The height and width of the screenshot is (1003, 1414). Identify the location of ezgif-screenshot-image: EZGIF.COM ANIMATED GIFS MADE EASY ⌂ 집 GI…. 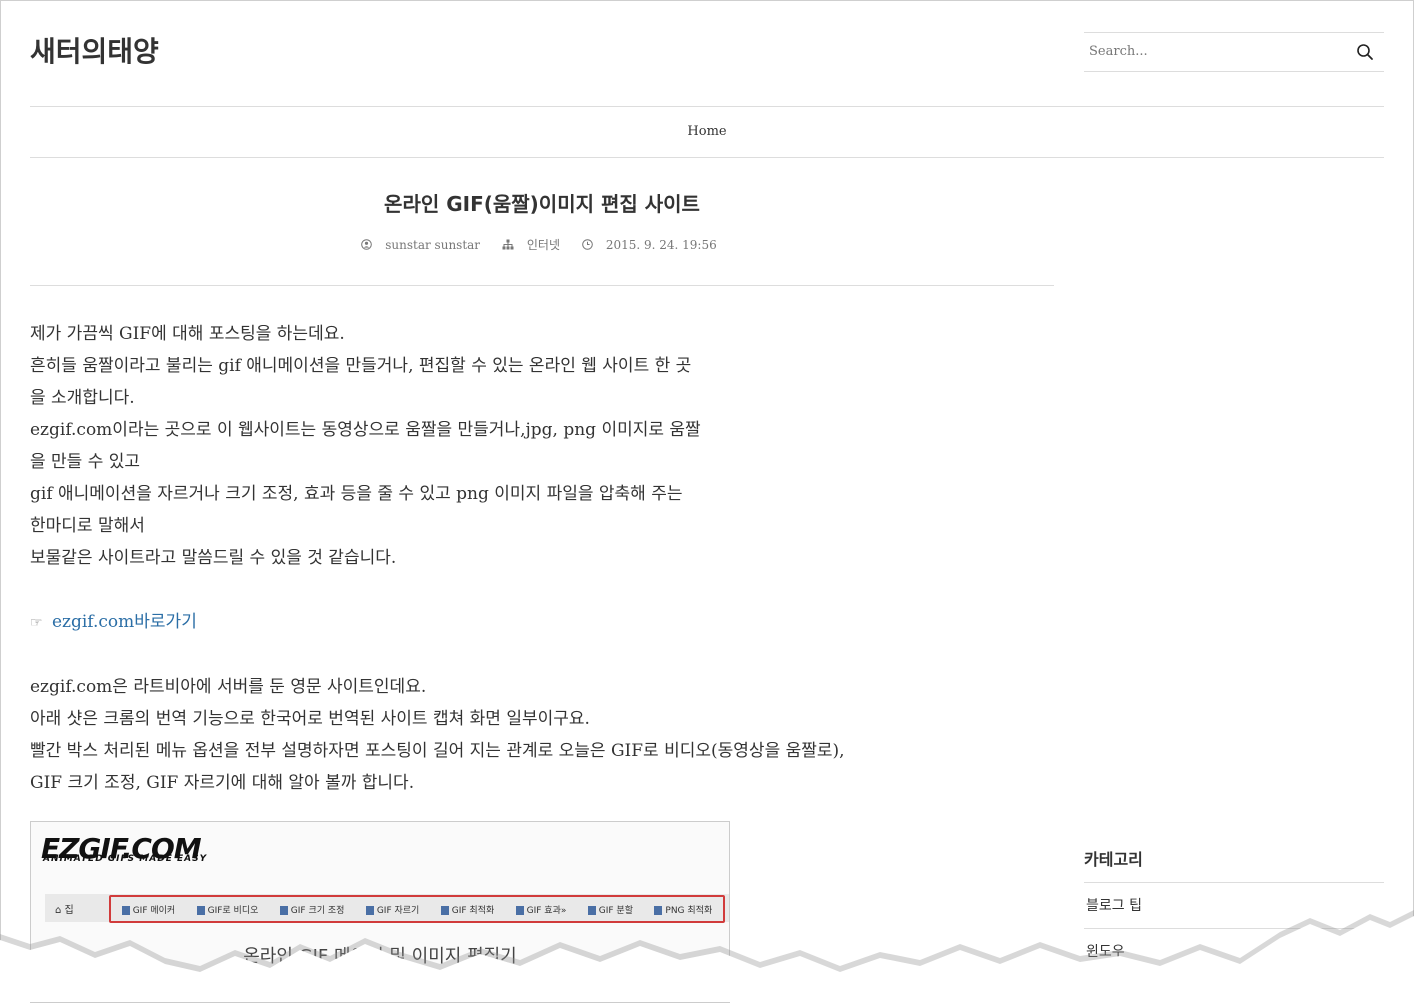
(380, 912).